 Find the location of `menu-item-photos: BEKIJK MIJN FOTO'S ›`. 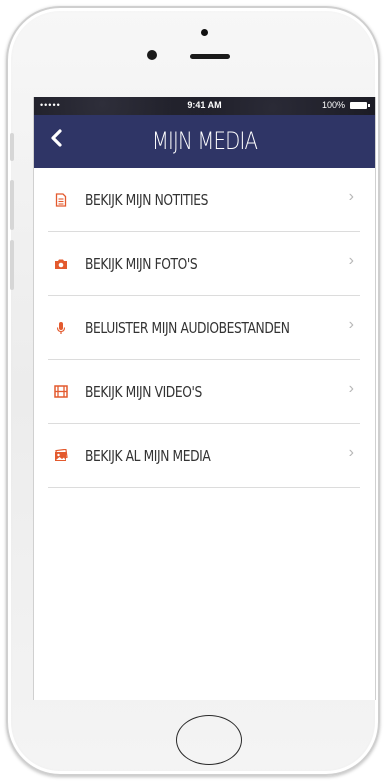

menu-item-photos: BEKIJK MIJN FOTO'S › is located at coordinates (204, 264).